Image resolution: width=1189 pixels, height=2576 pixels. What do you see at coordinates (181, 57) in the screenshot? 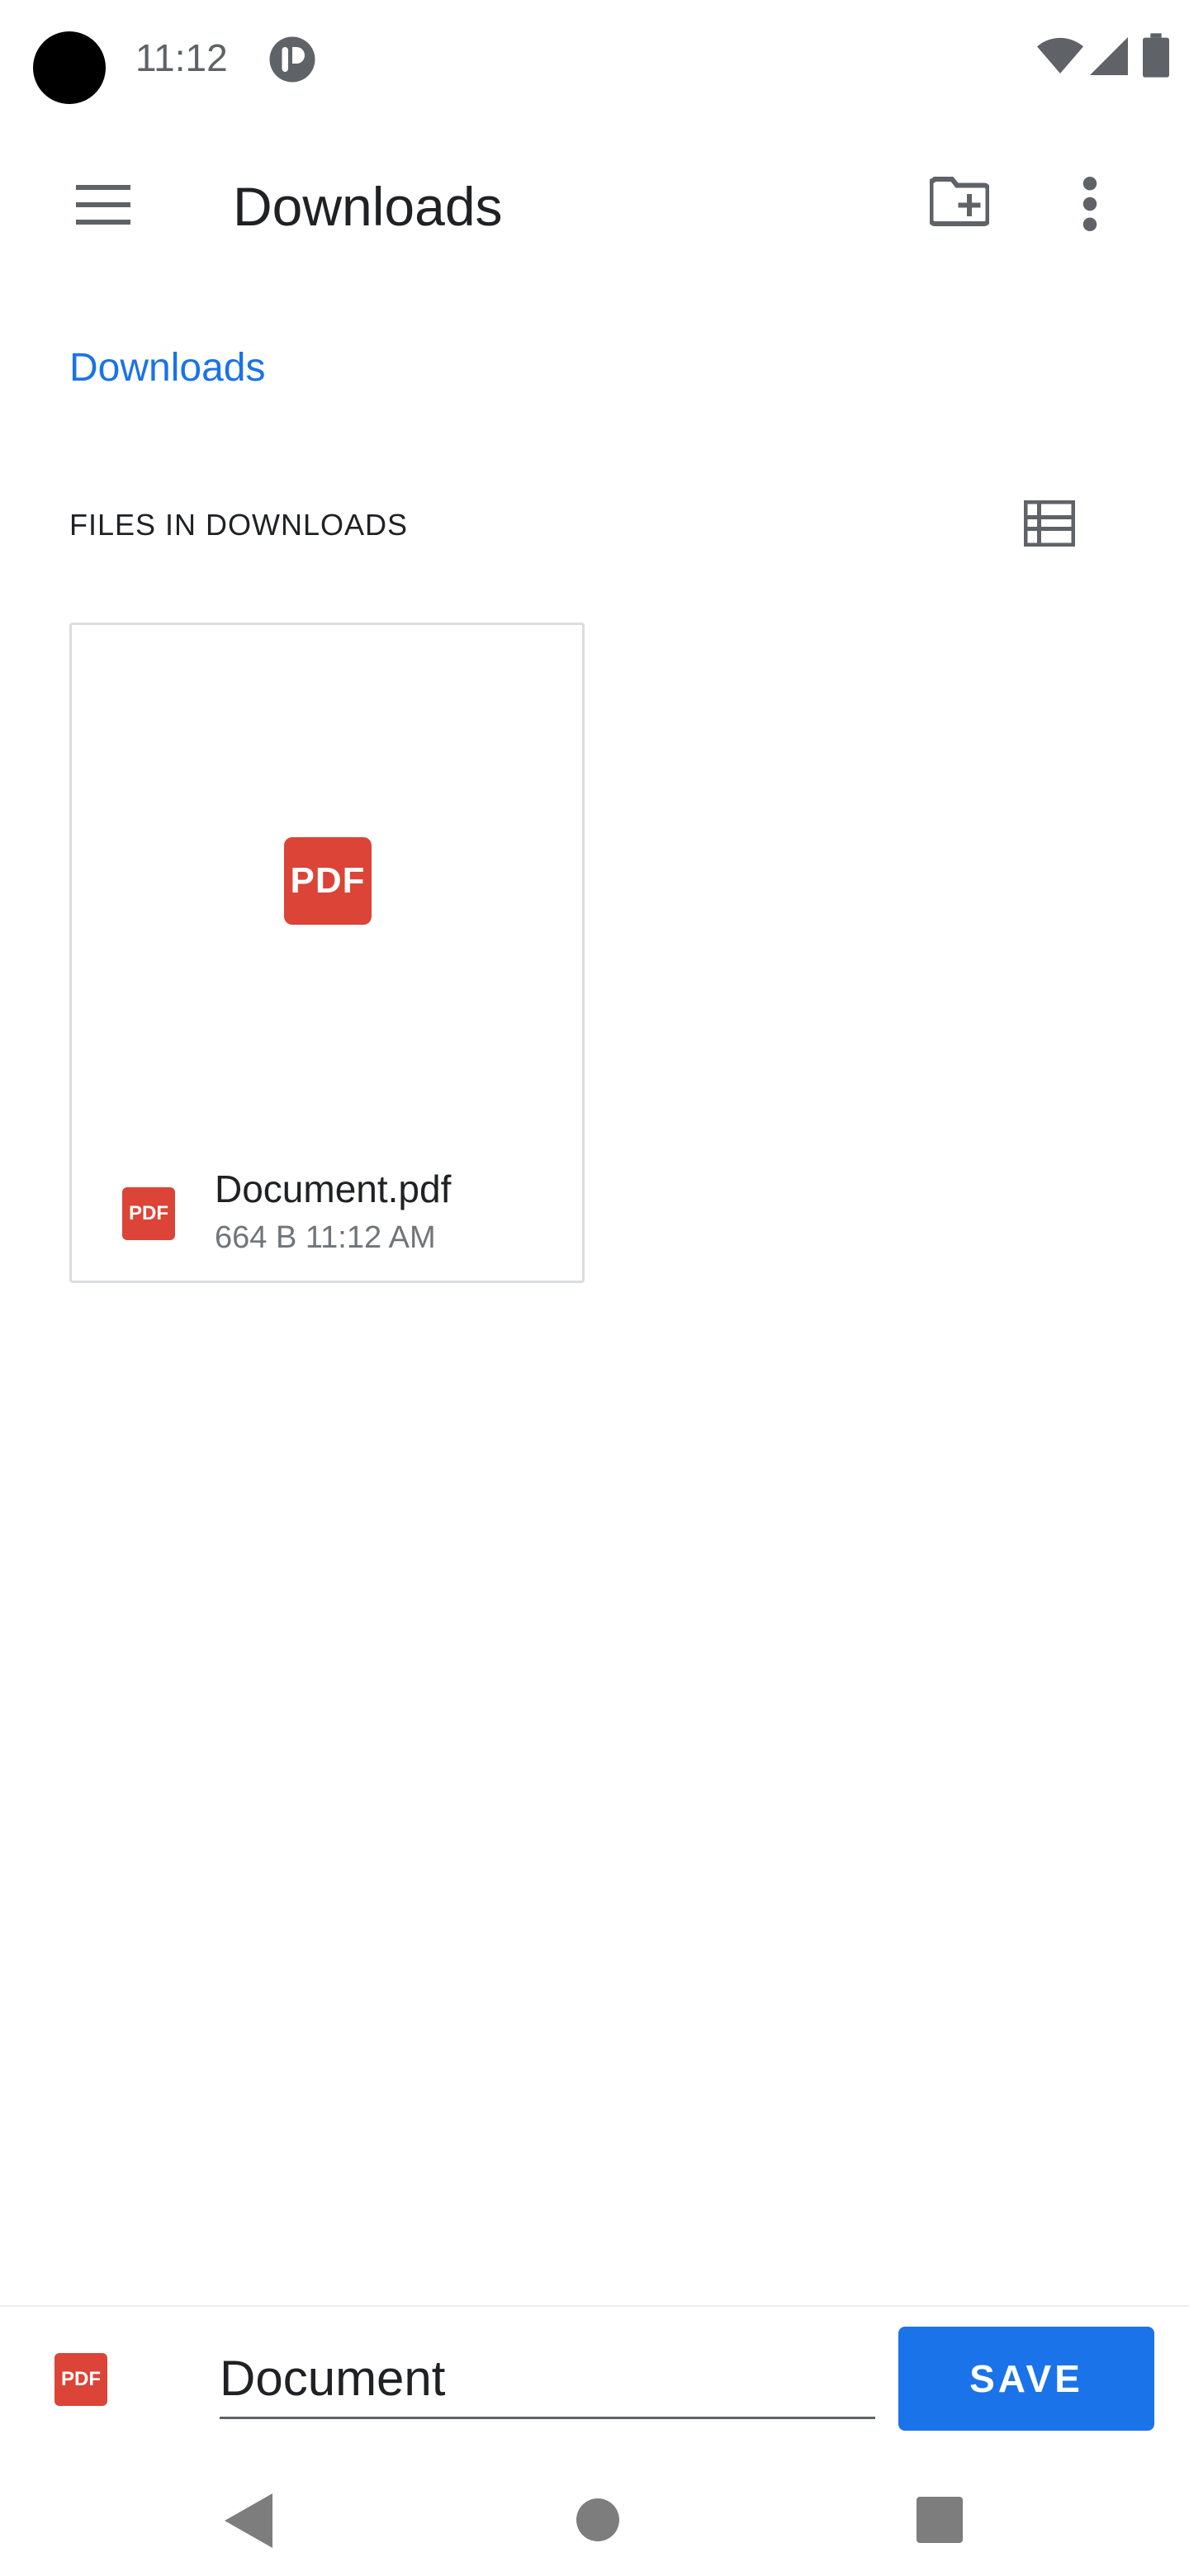
I see `status-time: 11:12` at bounding box center [181, 57].